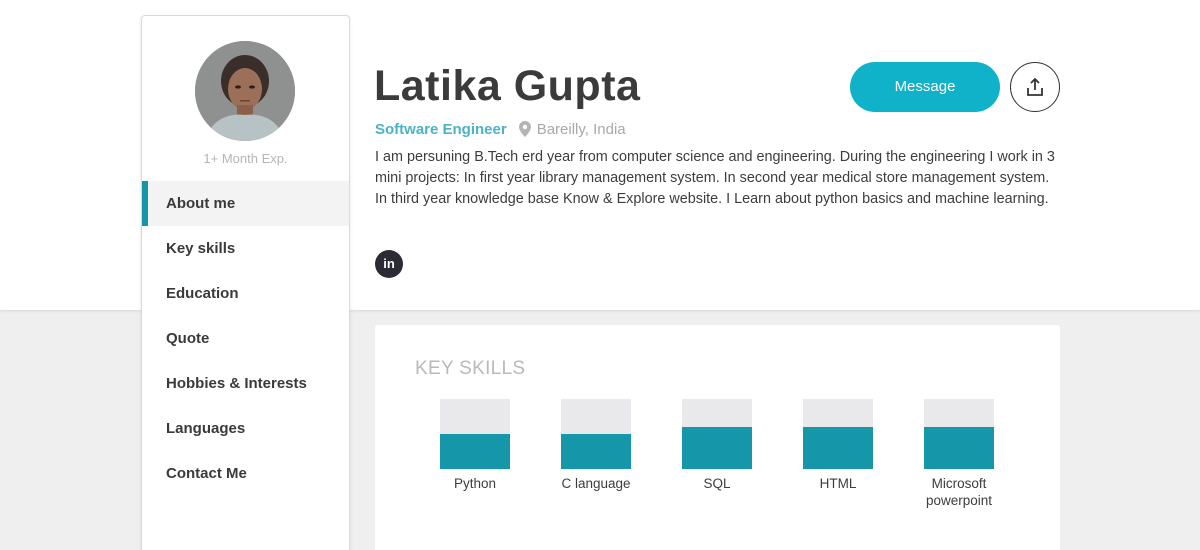 The height and width of the screenshot is (550, 1200). I want to click on experience-text: 1+ Month Exp., so click(245, 158).